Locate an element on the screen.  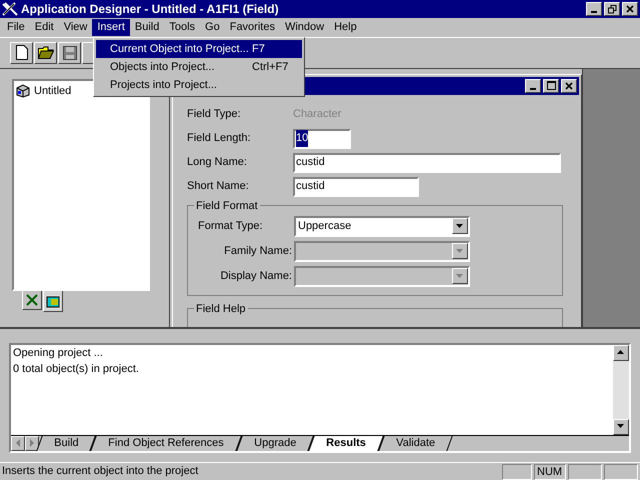
menu-item: Go is located at coordinates (212, 27).